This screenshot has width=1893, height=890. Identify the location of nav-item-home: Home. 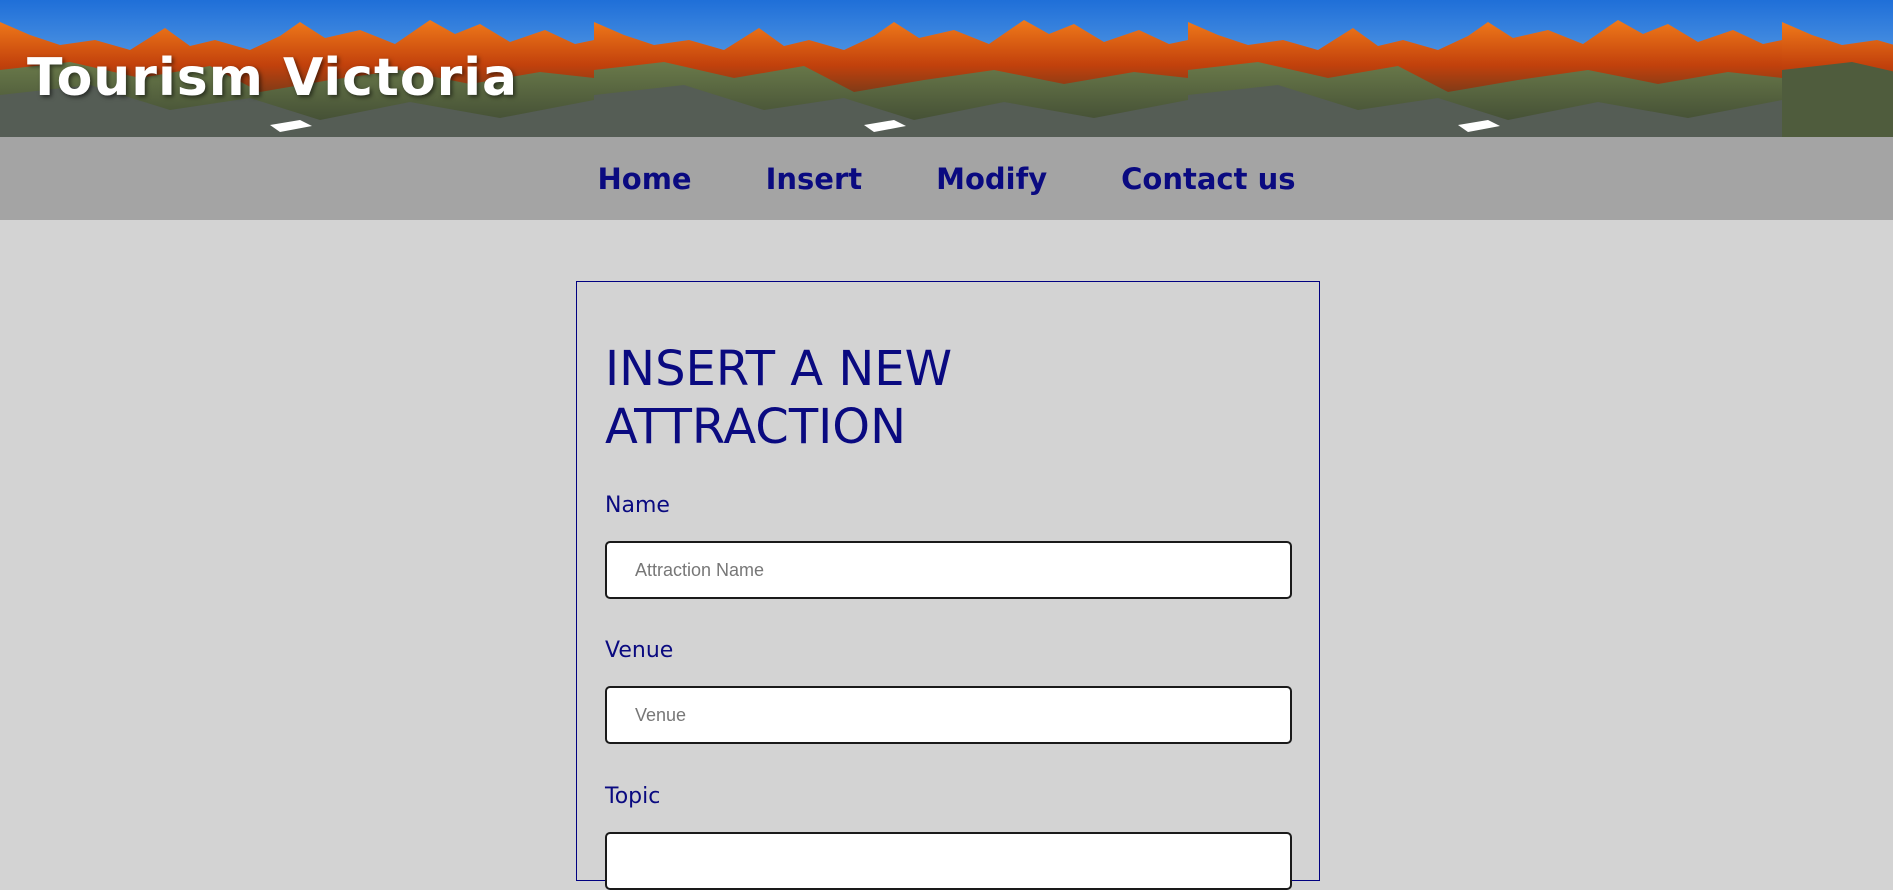
(645, 179).